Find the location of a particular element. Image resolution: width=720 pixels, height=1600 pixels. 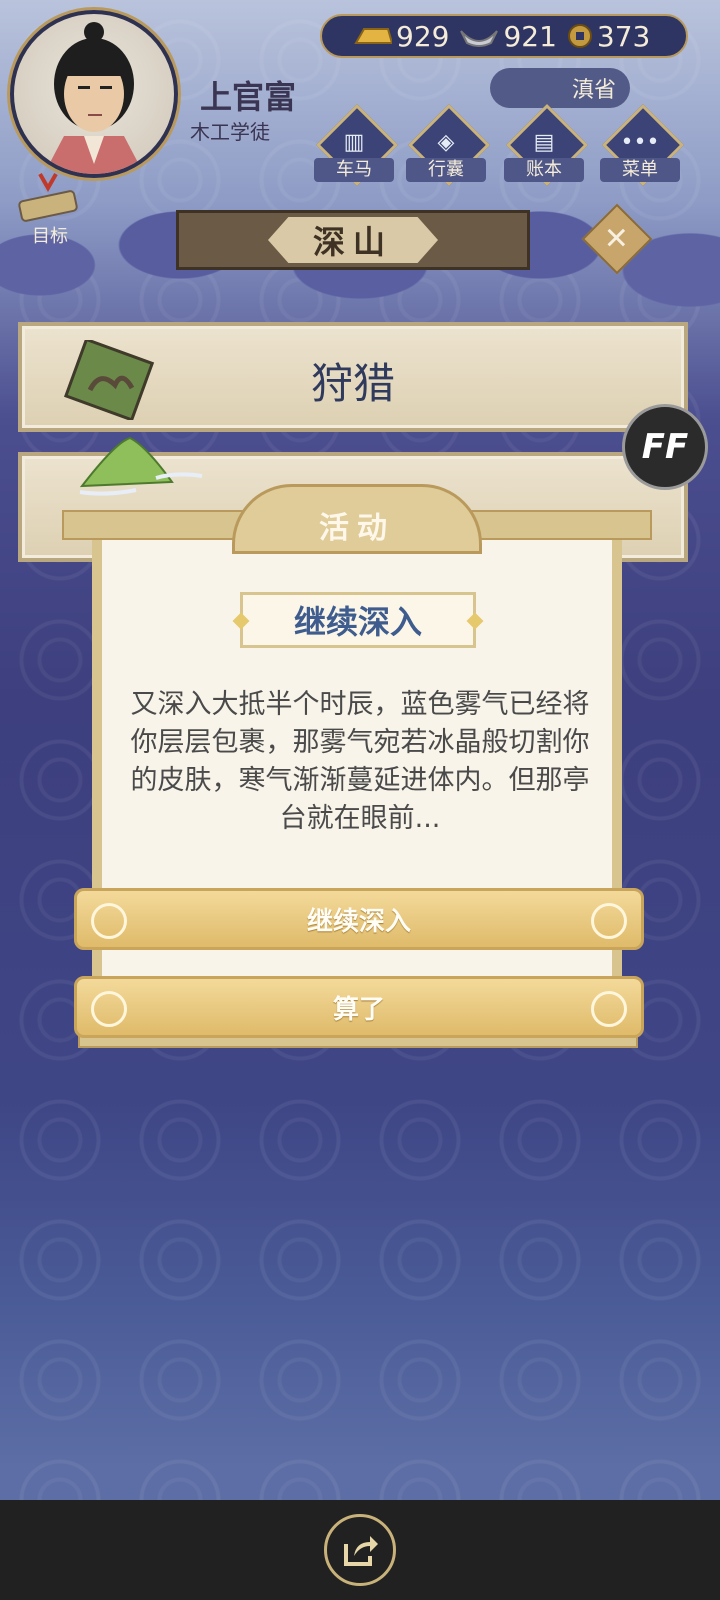

player-title: 木工学徒 is located at coordinates (230, 132).